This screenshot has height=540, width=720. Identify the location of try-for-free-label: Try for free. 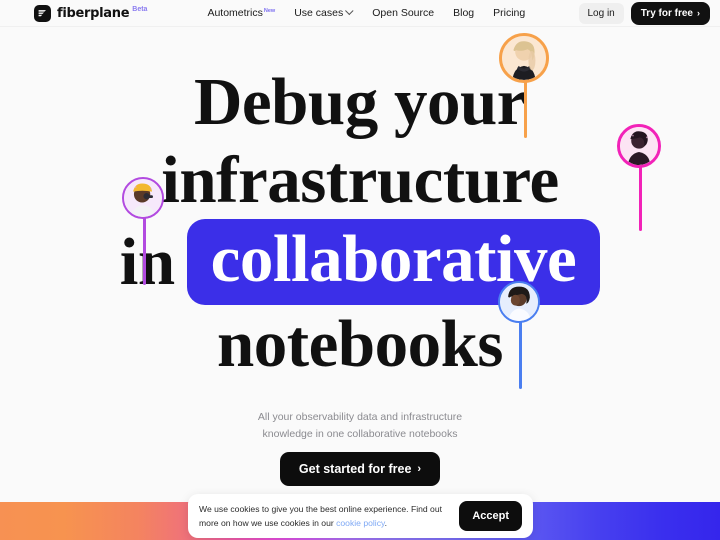
(666, 13).